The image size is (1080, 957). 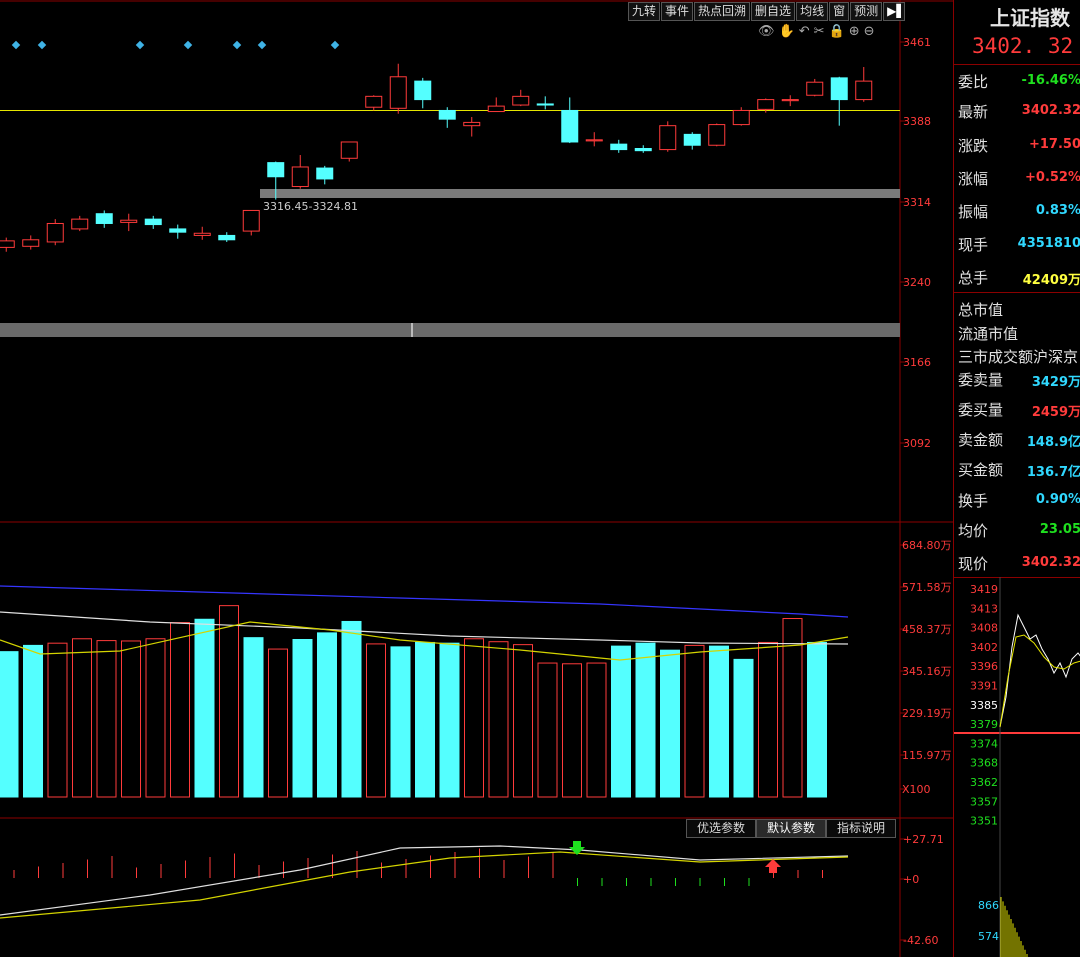 What do you see at coordinates (973, 82) in the screenshot?
I see `quote-label: 委比` at bounding box center [973, 82].